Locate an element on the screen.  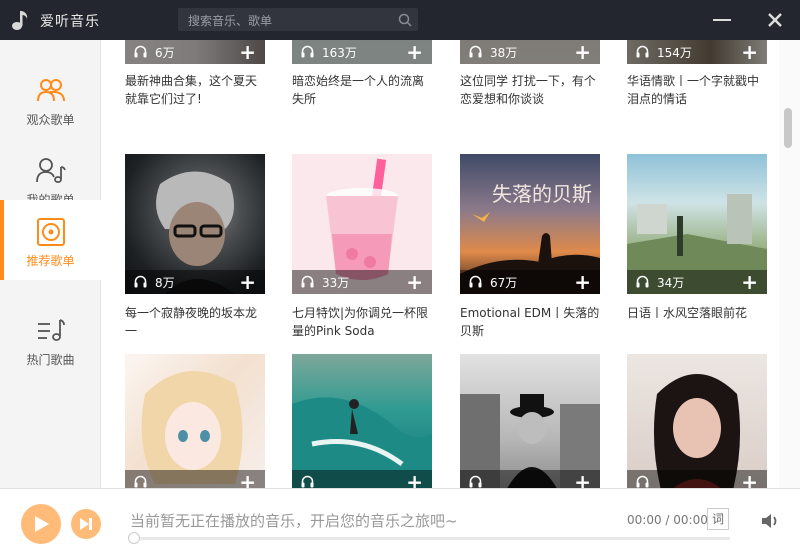
volume-icon is located at coordinates (770, 521).